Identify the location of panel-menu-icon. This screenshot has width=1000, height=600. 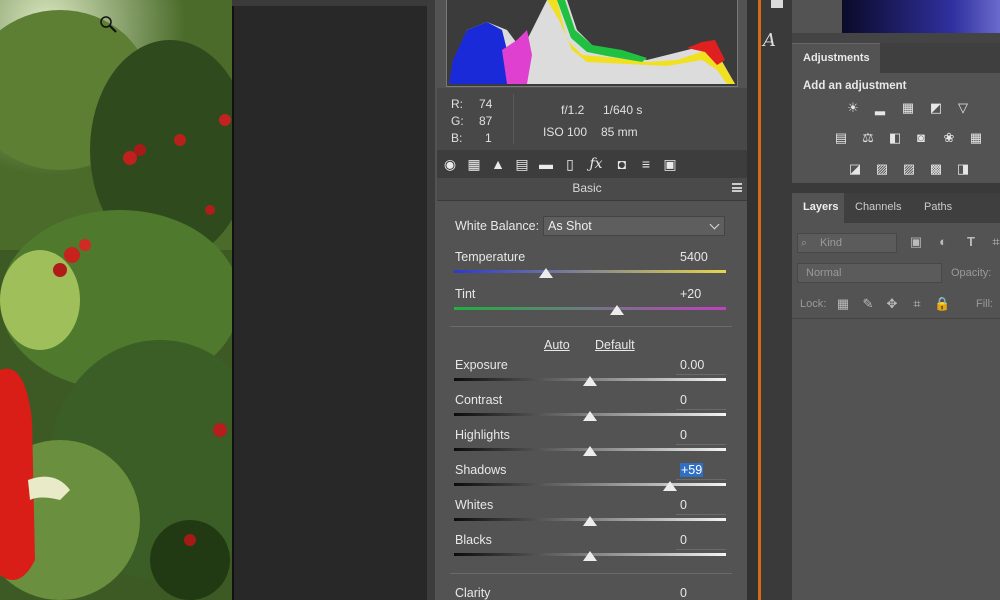
(737, 187).